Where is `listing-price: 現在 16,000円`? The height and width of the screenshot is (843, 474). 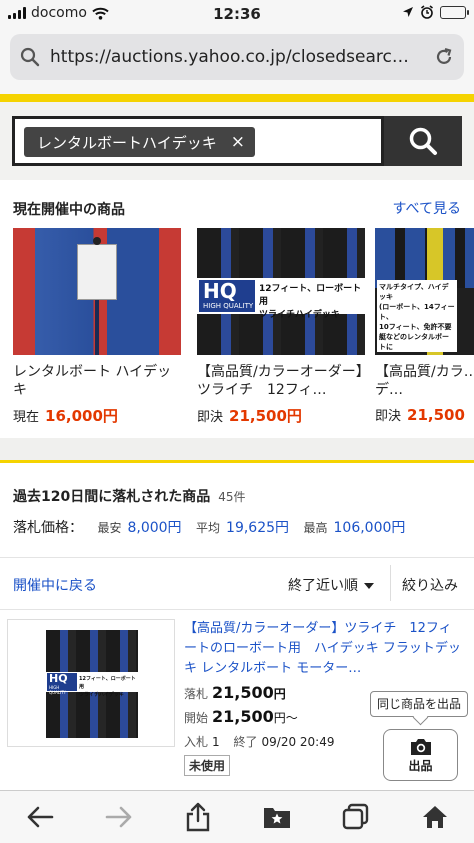 listing-price: 現在 16,000円 is located at coordinates (65, 416).